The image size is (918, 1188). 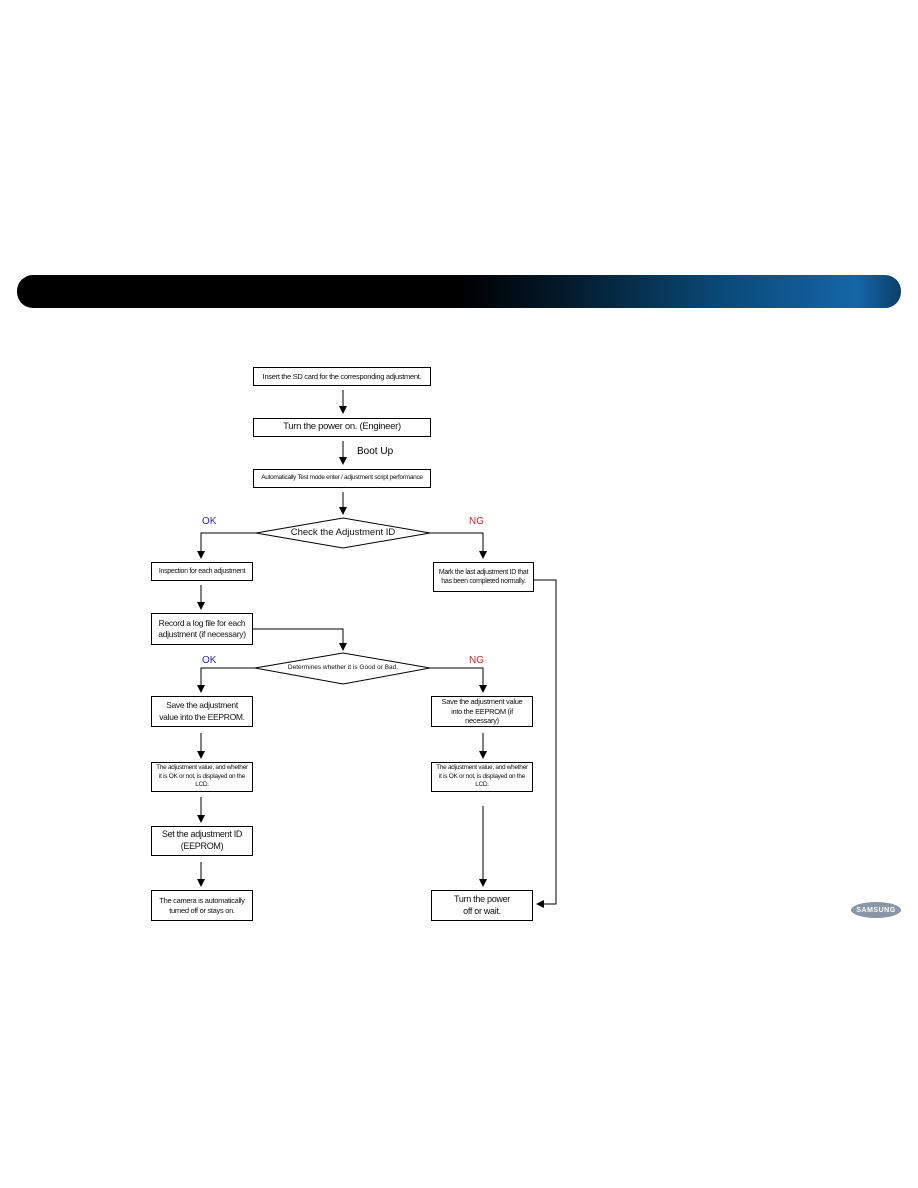 What do you see at coordinates (342, 427) in the screenshot?
I see `step-power-on: Turn the power on. (Engineer)` at bounding box center [342, 427].